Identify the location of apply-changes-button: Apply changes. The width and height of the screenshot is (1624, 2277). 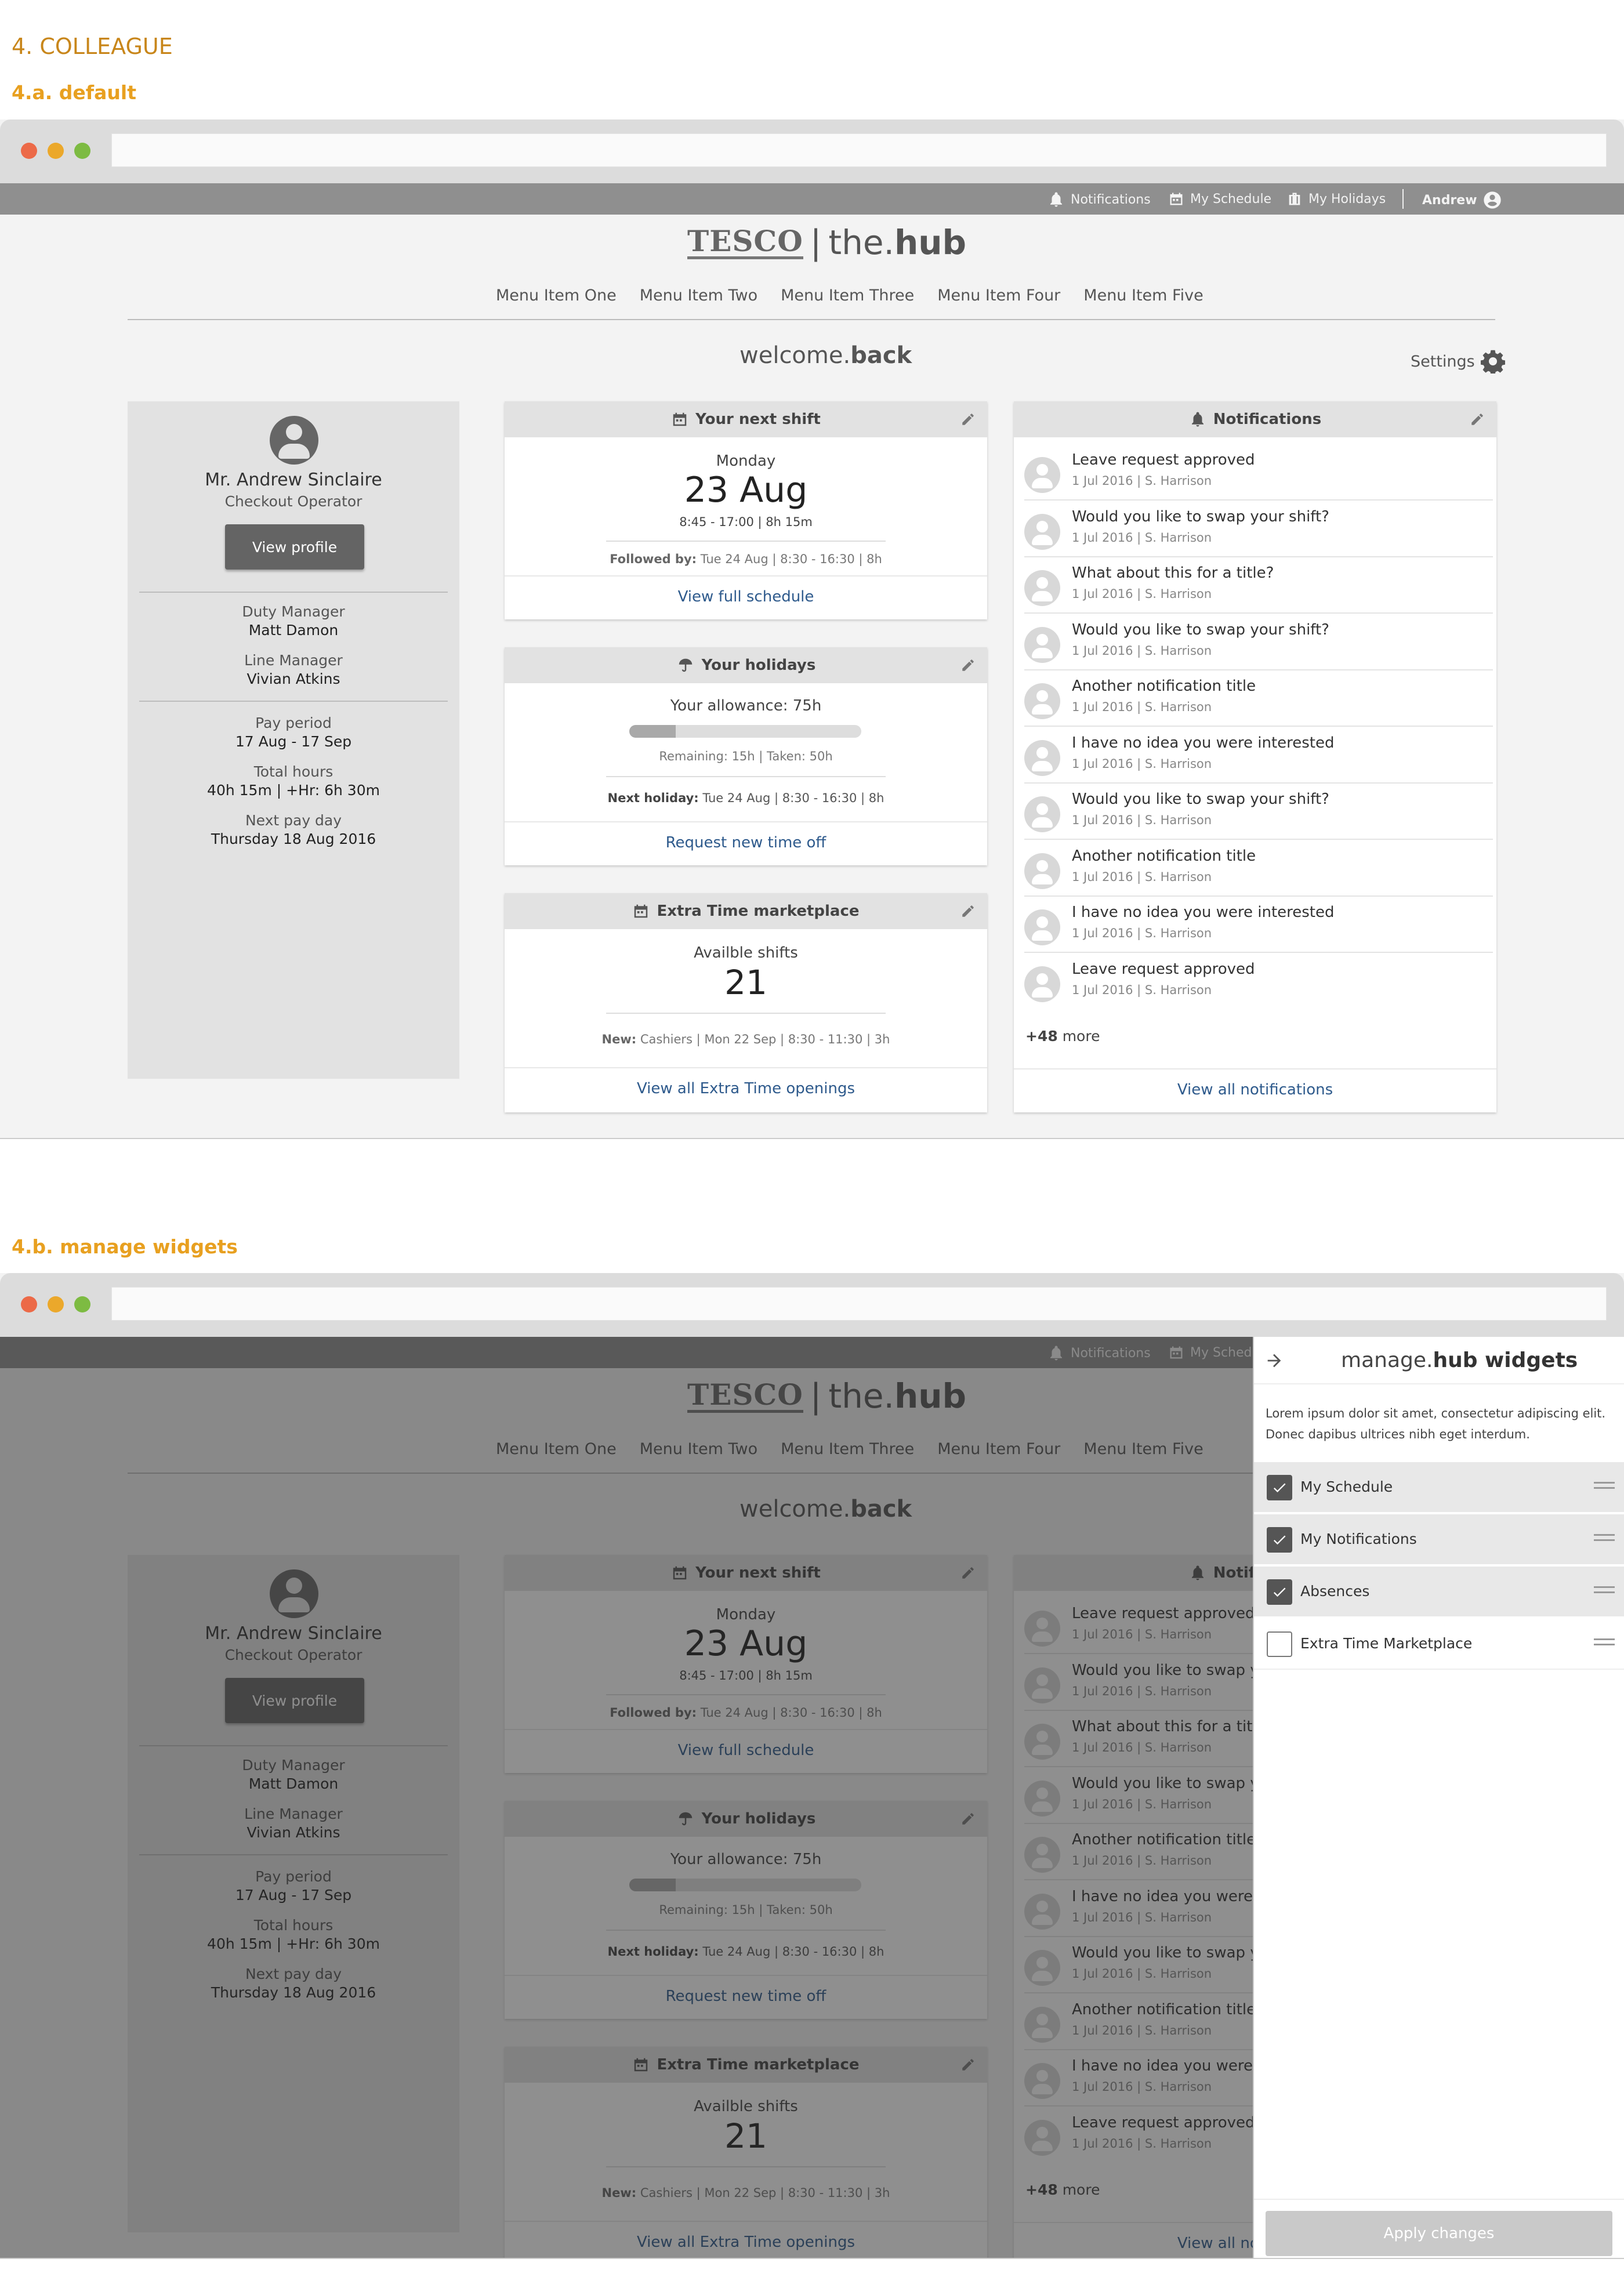
(1439, 2233).